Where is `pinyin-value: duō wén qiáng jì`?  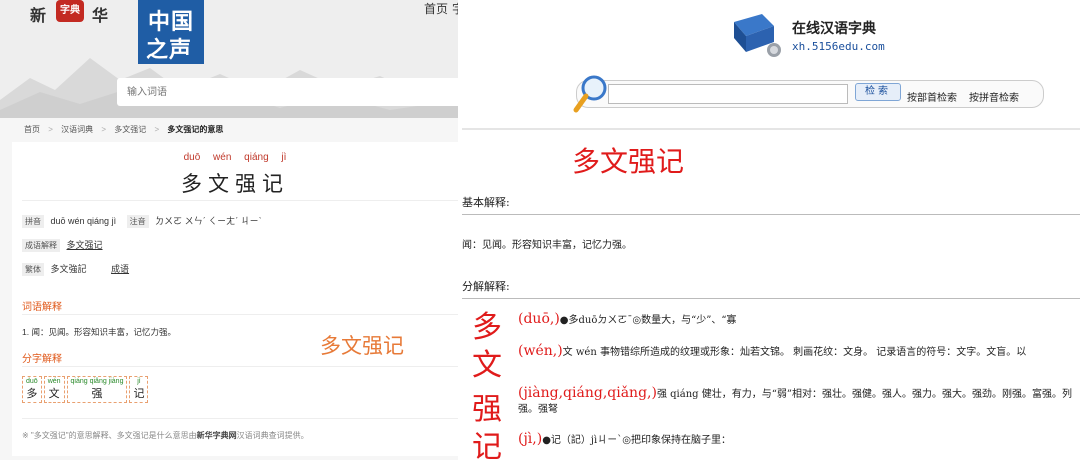
pinyin-value: duō wén qiáng jì is located at coordinates (83, 221).